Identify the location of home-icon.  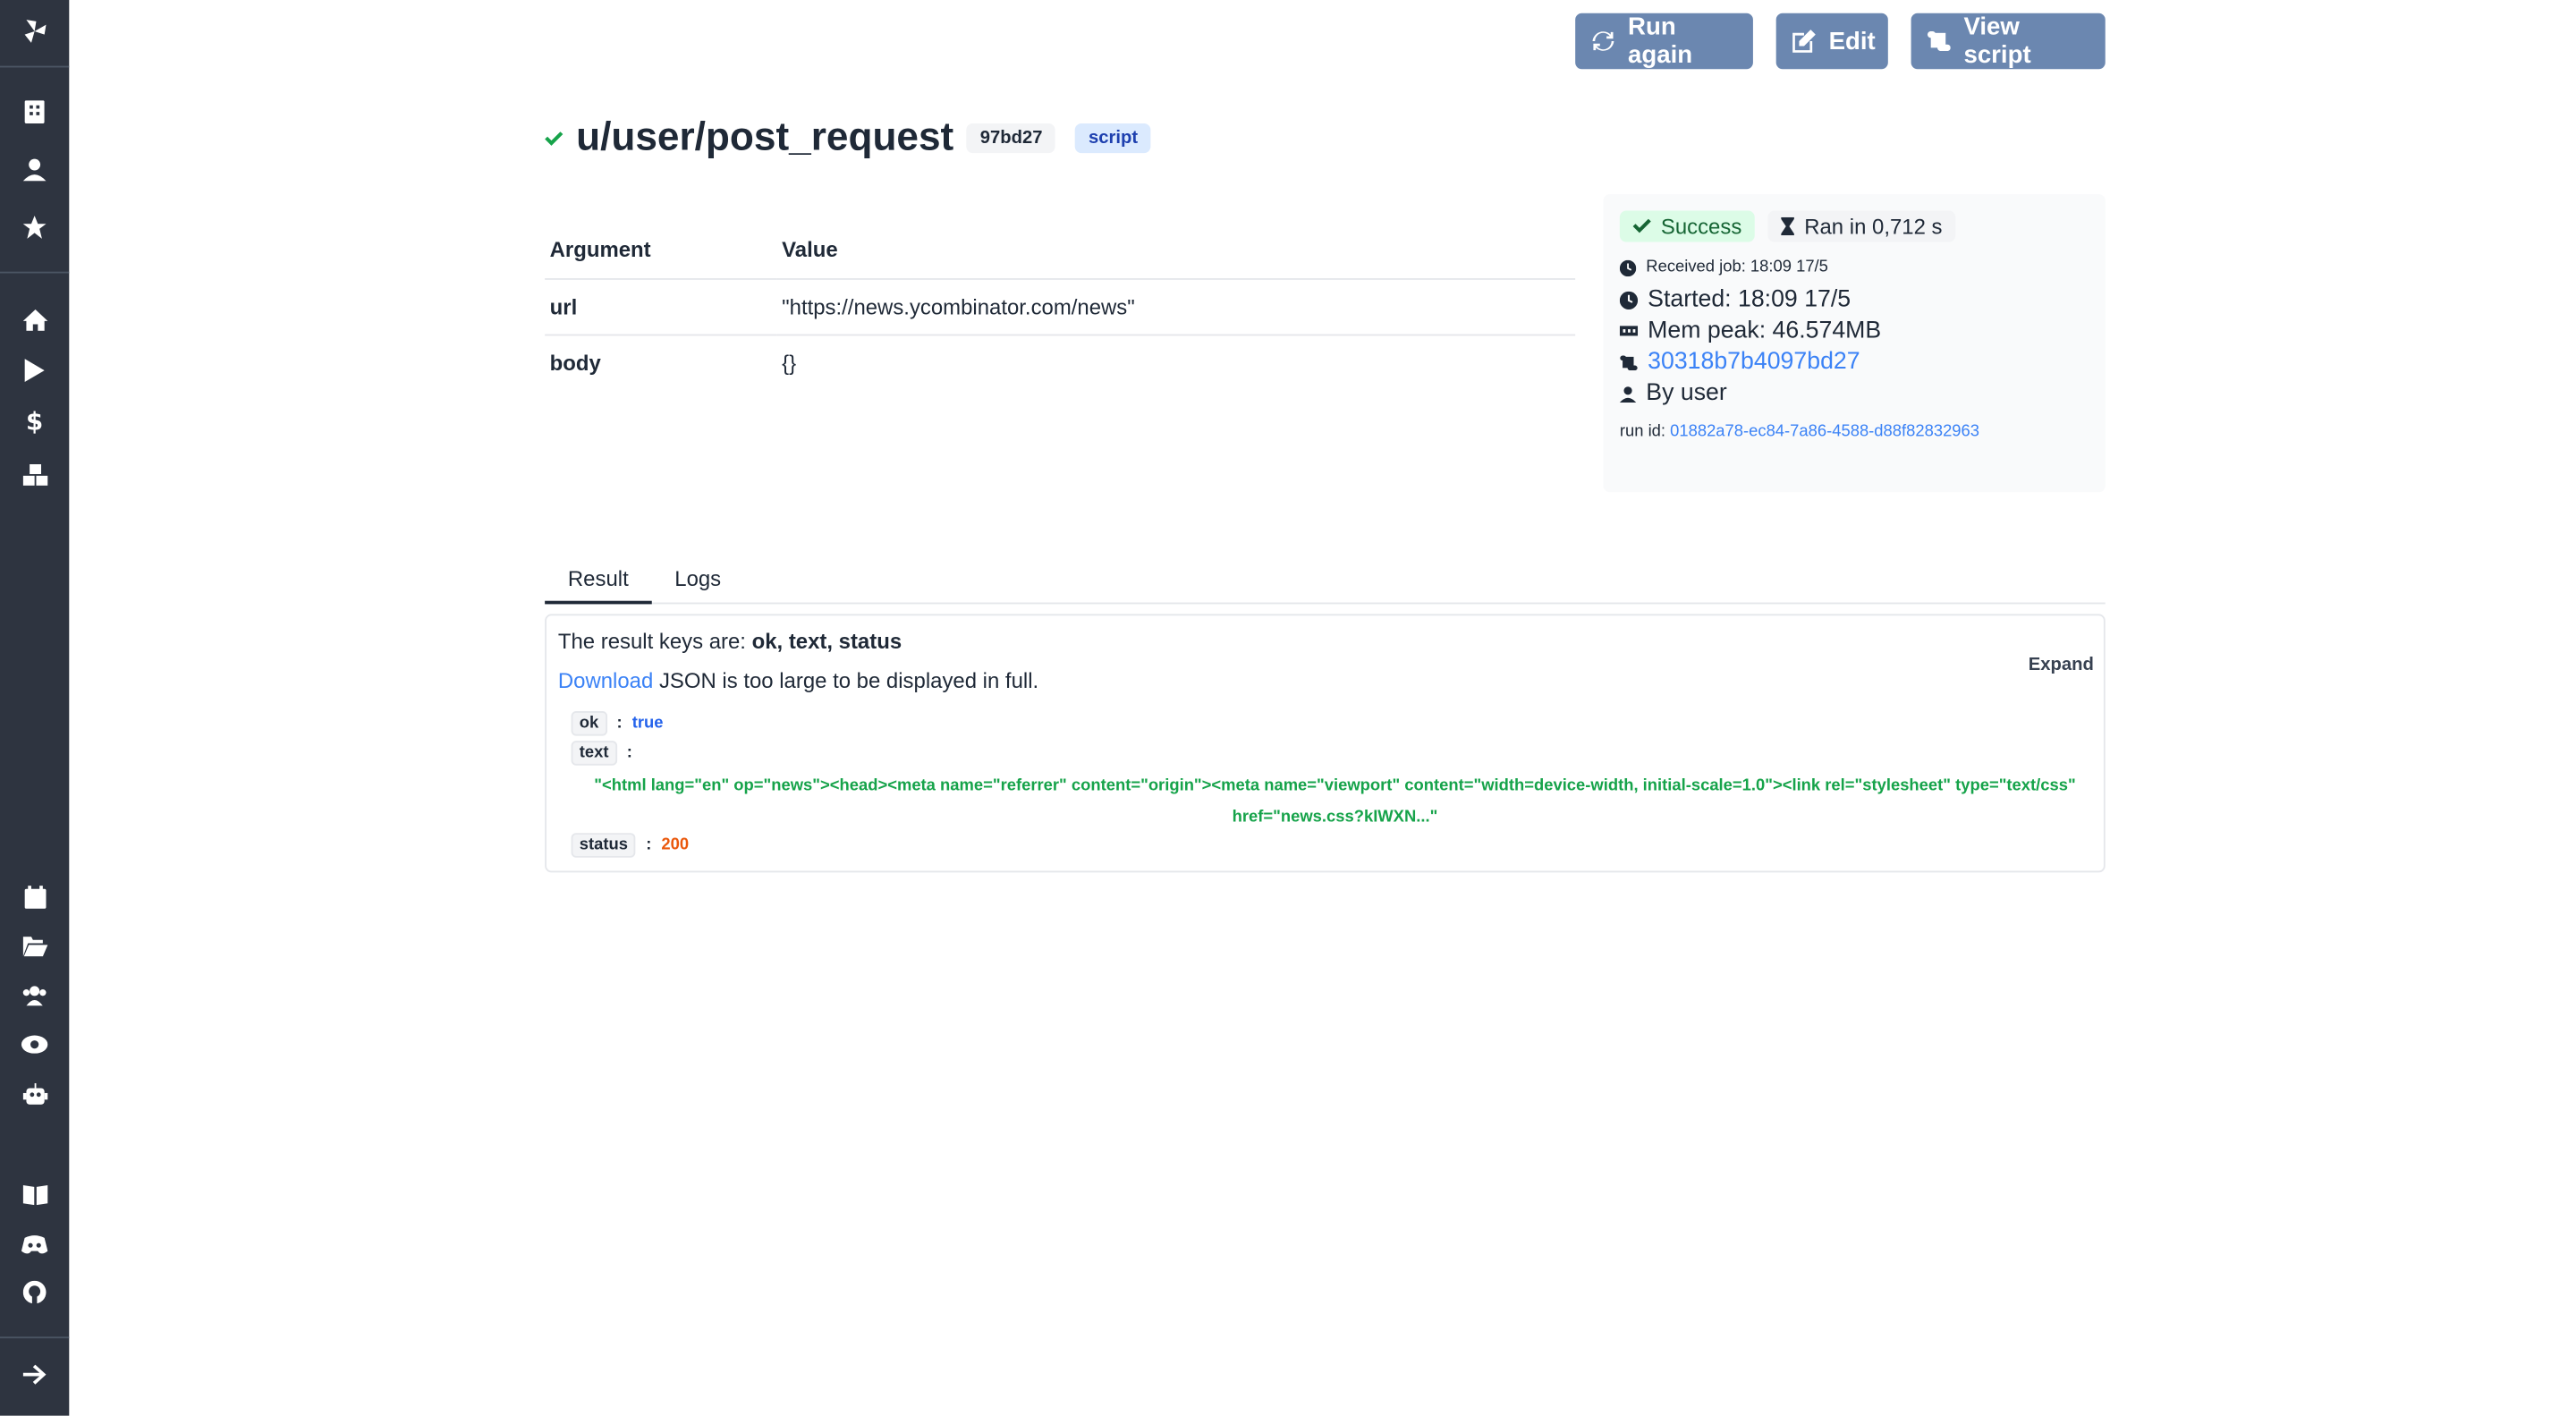
(34, 319).